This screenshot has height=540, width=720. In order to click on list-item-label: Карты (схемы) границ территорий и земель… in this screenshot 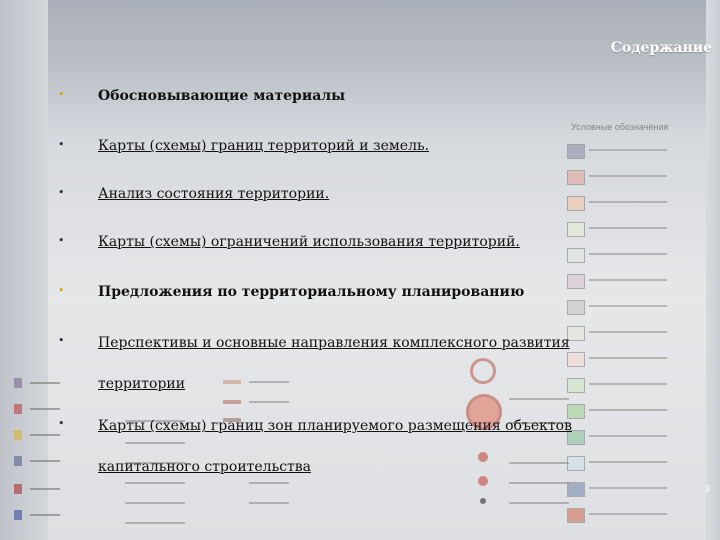, I will do `click(263, 146)`.